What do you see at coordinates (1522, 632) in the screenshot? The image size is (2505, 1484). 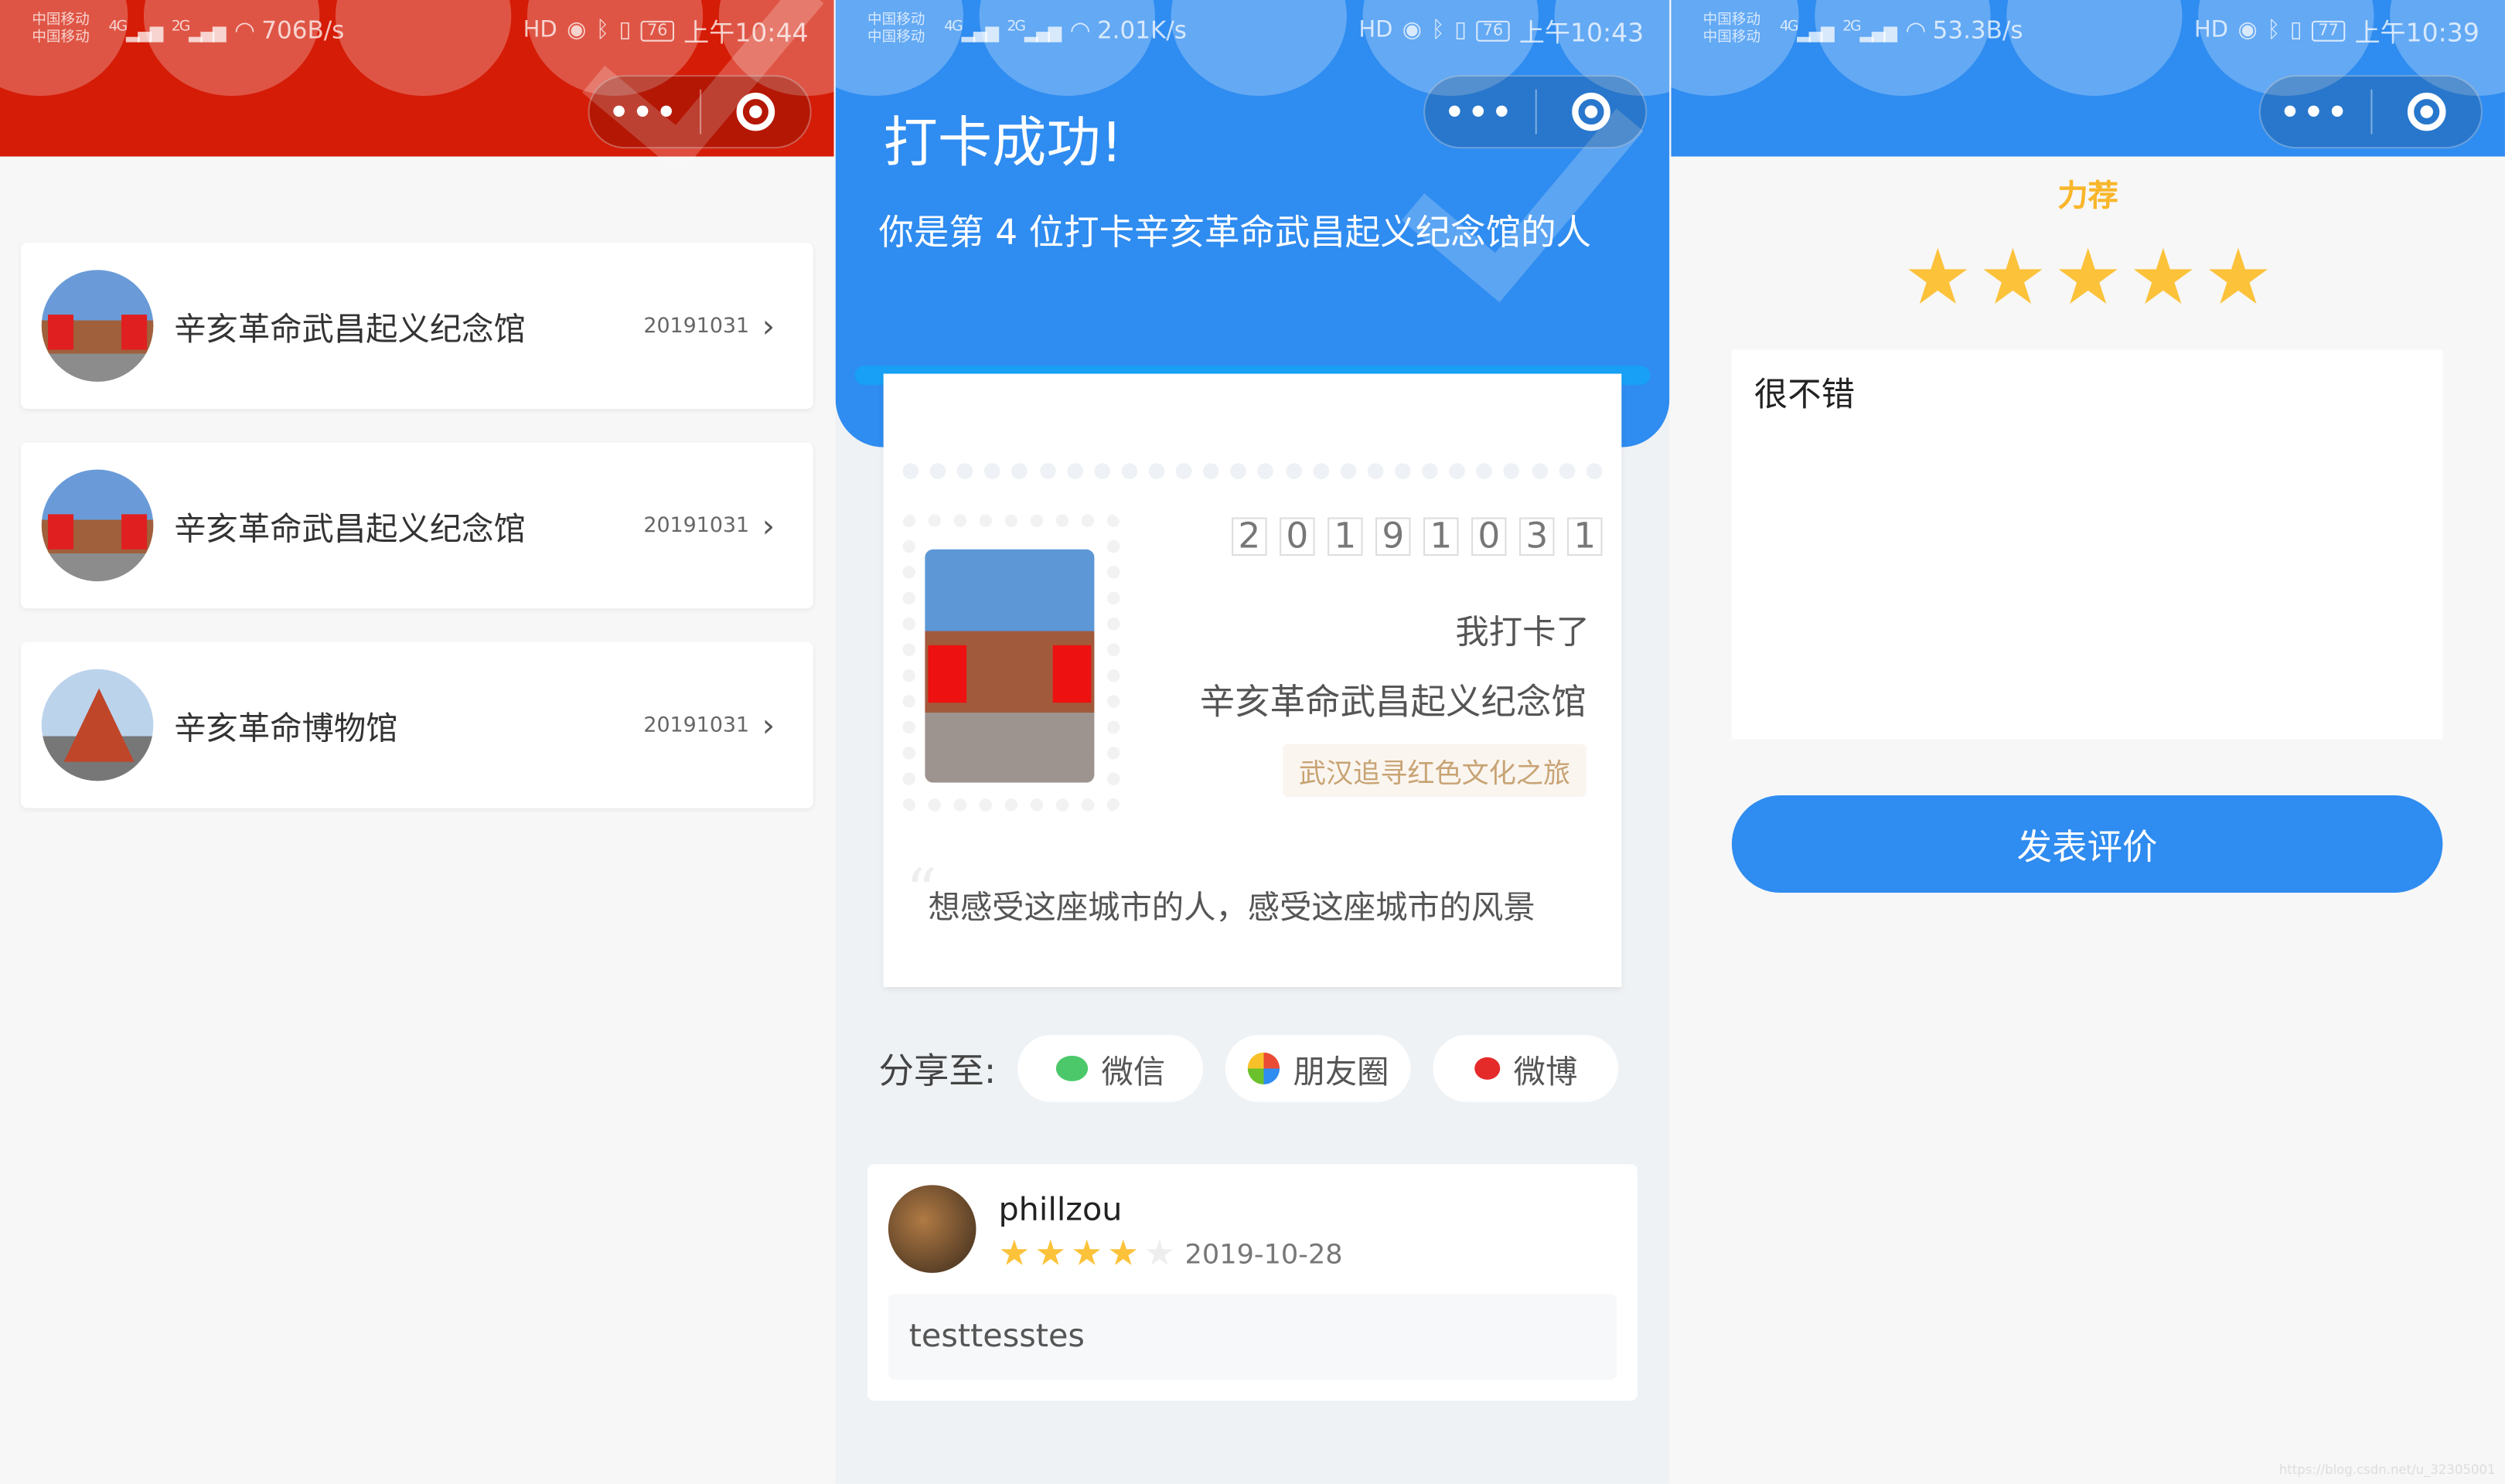 I see `checkin-text: 我打卡了` at bounding box center [1522, 632].